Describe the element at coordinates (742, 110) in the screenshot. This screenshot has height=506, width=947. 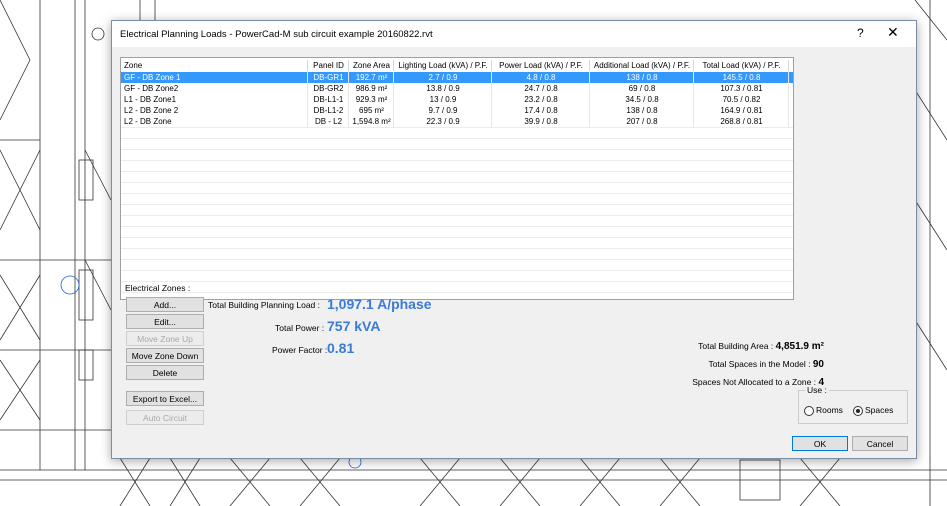
I see `cell-total-load: 164.9 / 0.81` at that location.